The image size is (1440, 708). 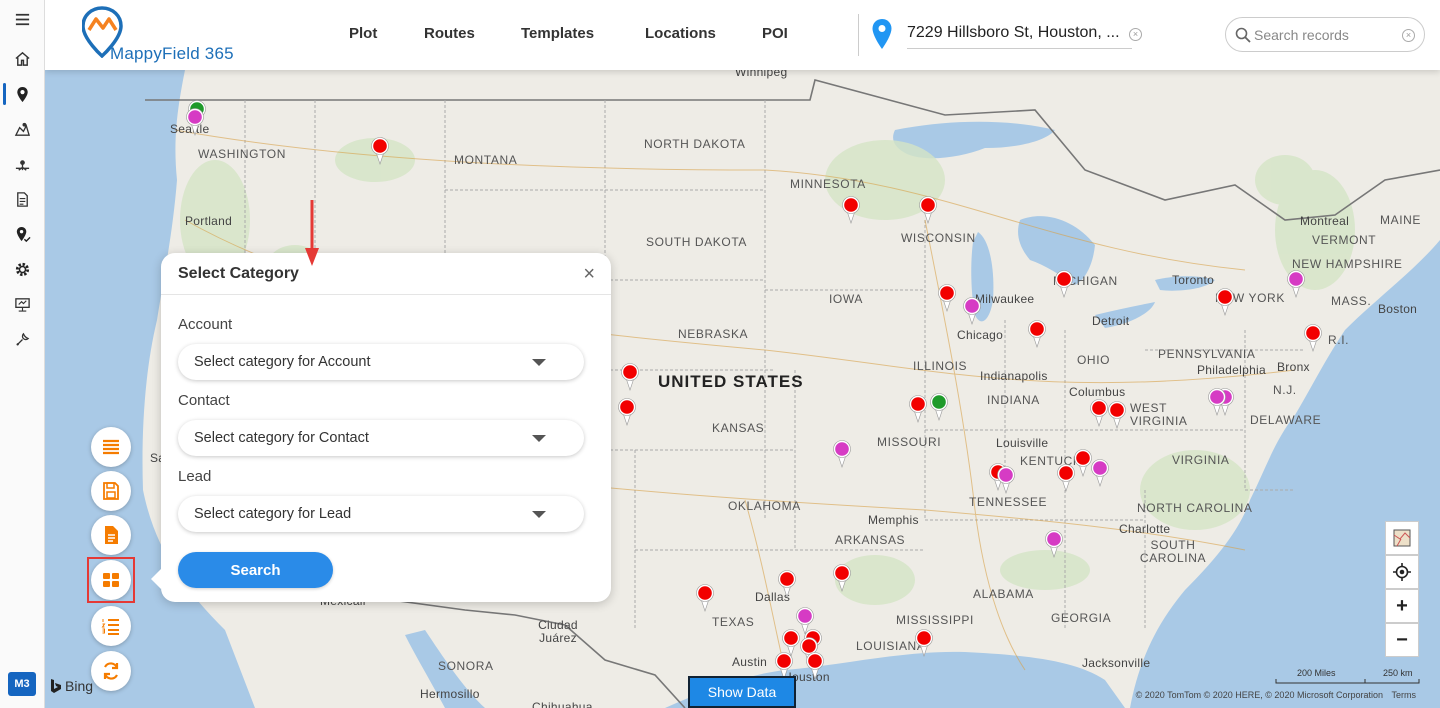 What do you see at coordinates (1404, 695) in the screenshot?
I see `terms-link: Terms` at bounding box center [1404, 695].